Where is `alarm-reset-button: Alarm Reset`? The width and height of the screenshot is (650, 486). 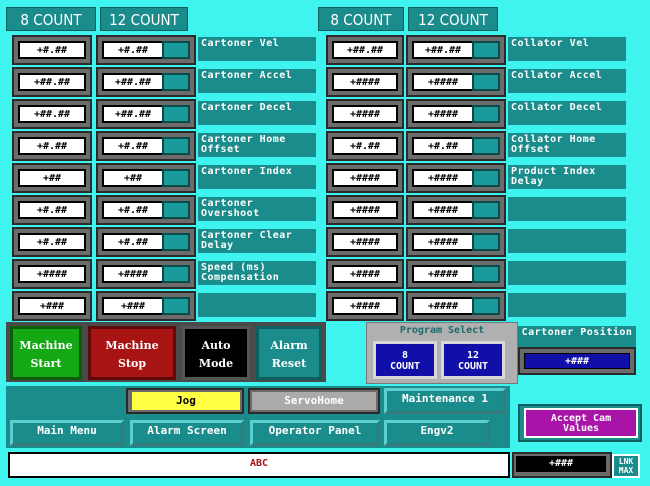 alarm-reset-button: Alarm Reset is located at coordinates (289, 353).